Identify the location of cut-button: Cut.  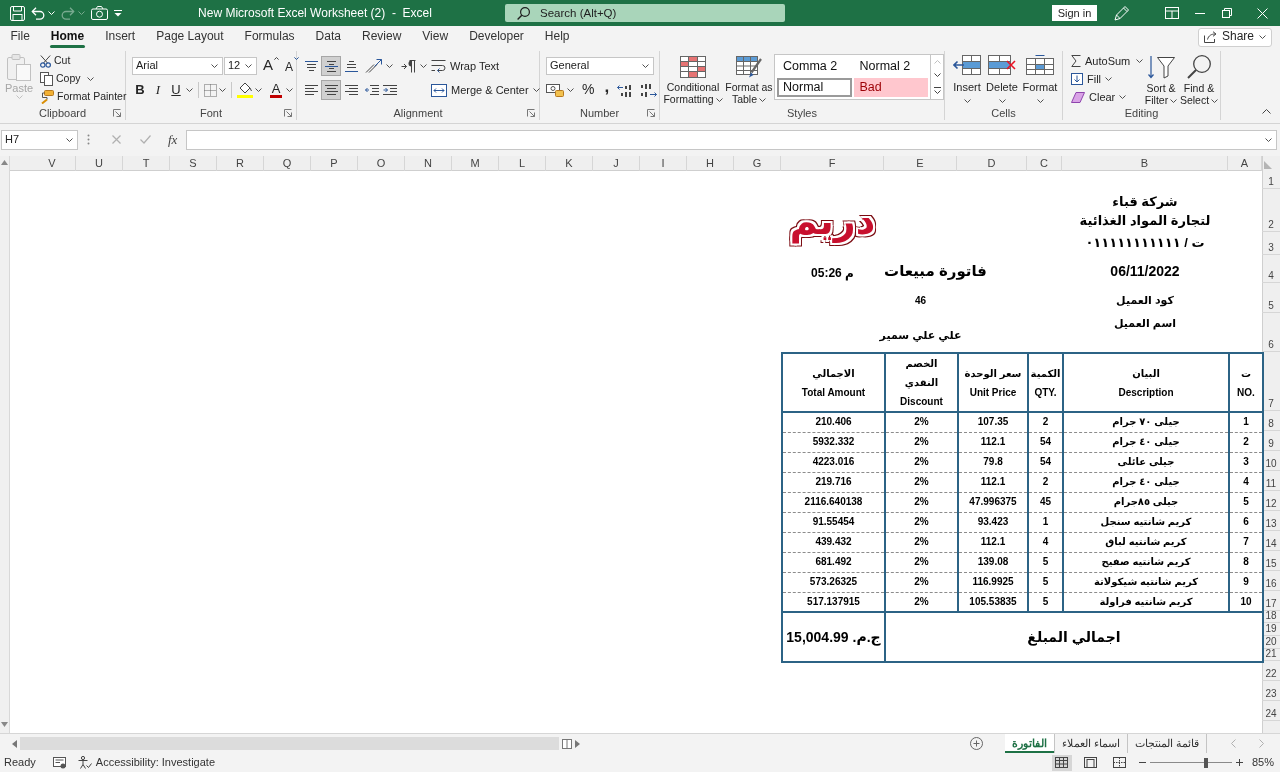
(83, 61).